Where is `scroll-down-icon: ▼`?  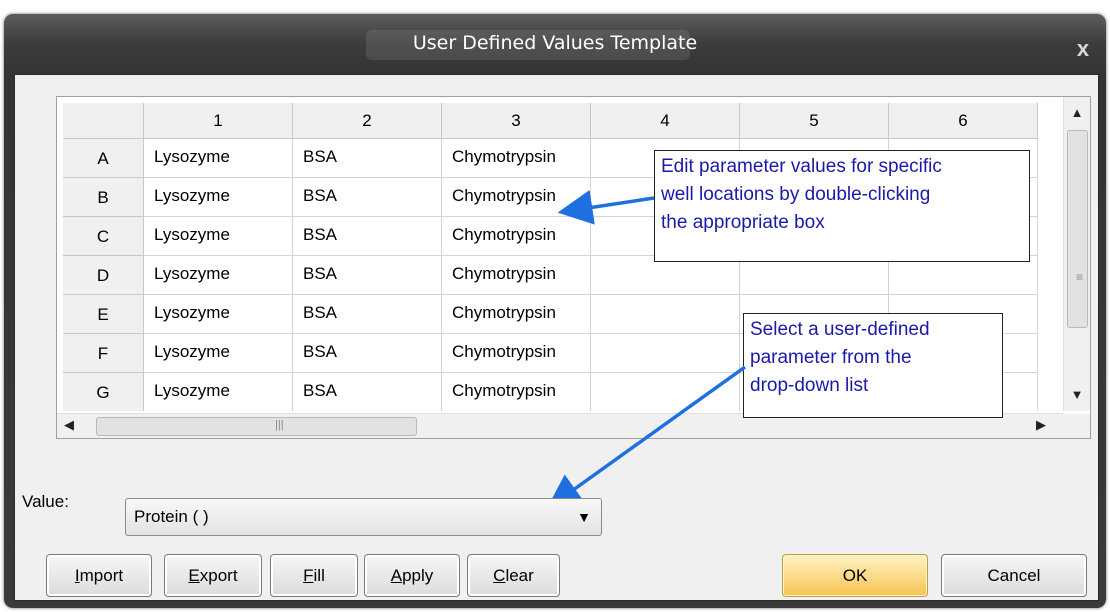
scroll-down-icon: ▼ is located at coordinates (1077, 394).